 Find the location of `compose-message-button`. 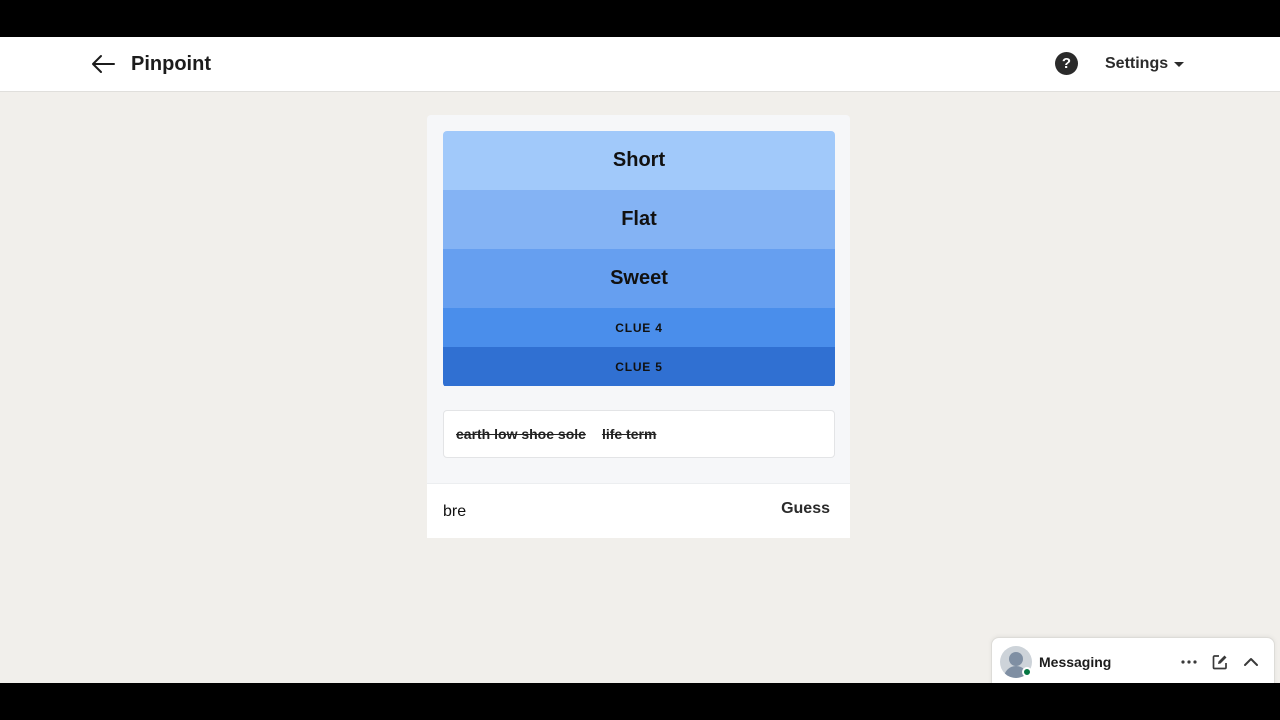

compose-message-button is located at coordinates (1220, 662).